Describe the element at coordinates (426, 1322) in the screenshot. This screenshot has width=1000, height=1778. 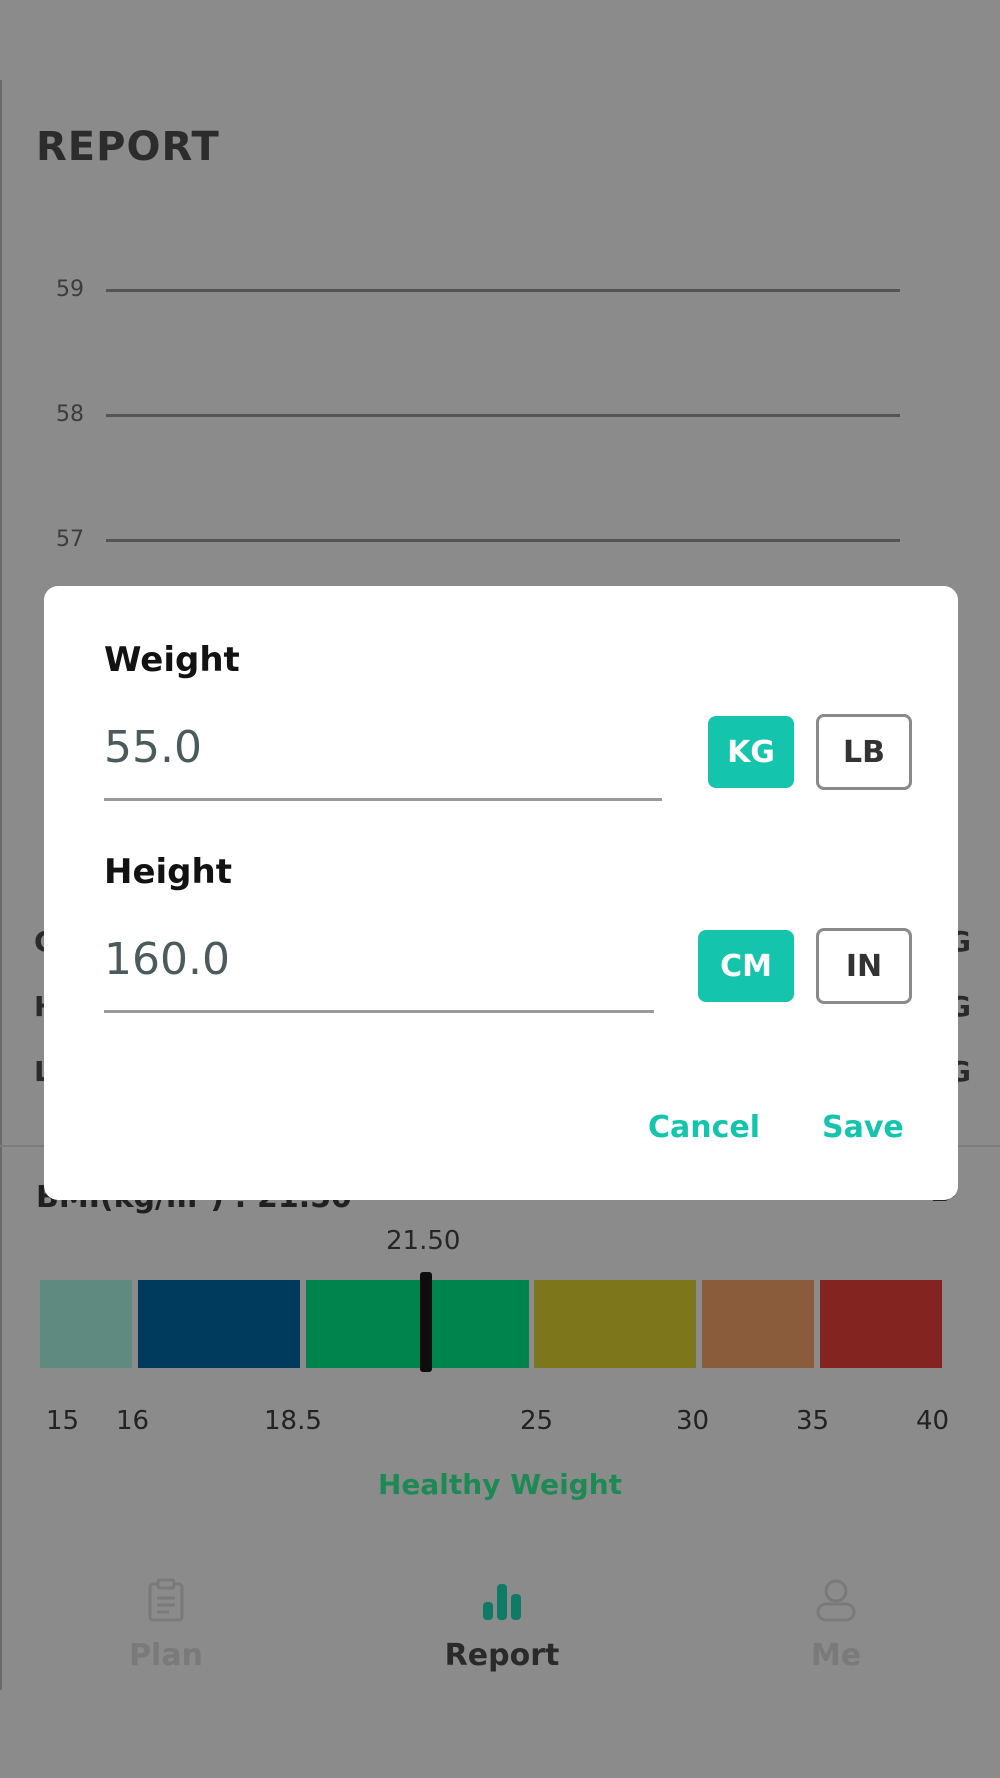
I see `bmi-marker` at that location.